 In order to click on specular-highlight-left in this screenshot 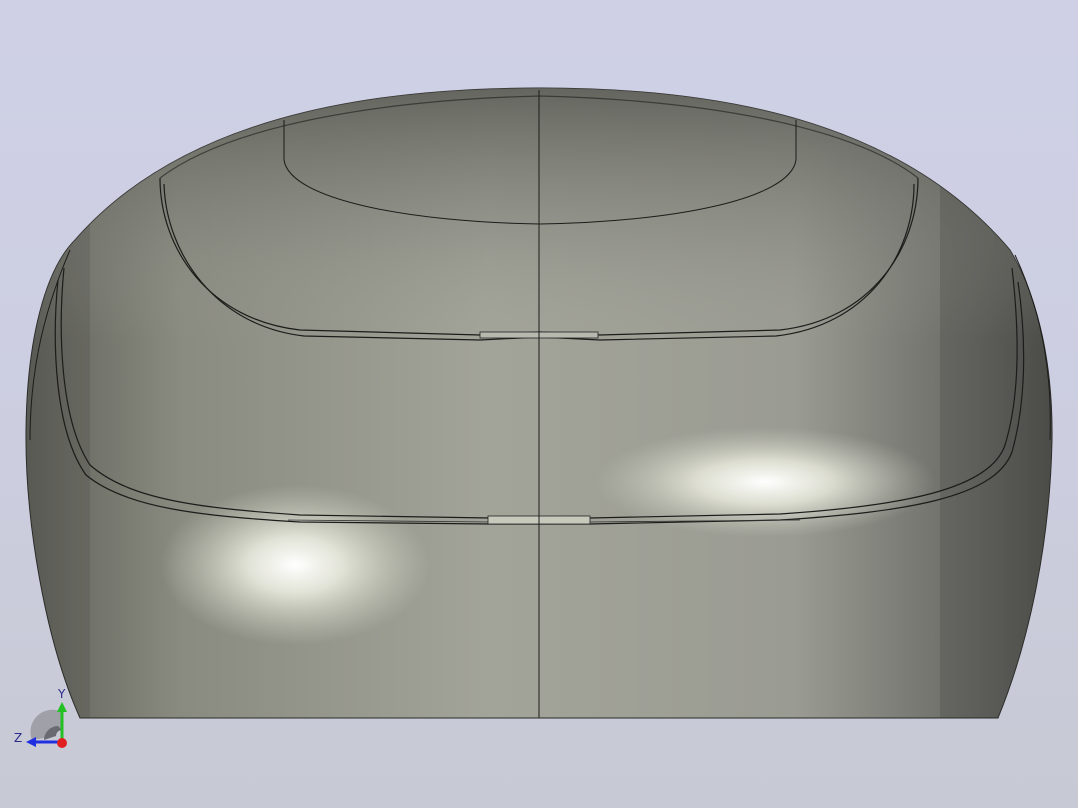, I will do `click(295, 565)`.